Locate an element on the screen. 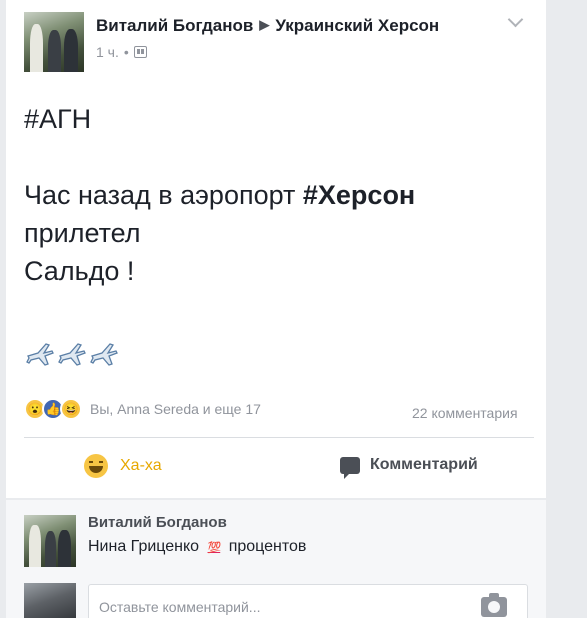 The image size is (587, 618). post-header-title: Виталий Богданов ▶ Украинский Херсон is located at coordinates (267, 26).